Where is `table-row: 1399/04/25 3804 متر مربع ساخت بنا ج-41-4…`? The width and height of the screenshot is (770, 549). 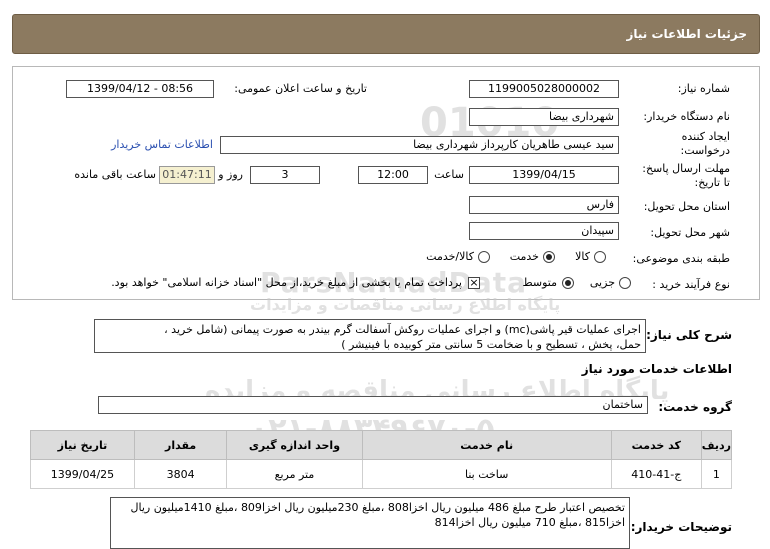 table-row: 1399/04/25 3804 متر مربع ساخت بنا ج-41-4… is located at coordinates (381, 474).